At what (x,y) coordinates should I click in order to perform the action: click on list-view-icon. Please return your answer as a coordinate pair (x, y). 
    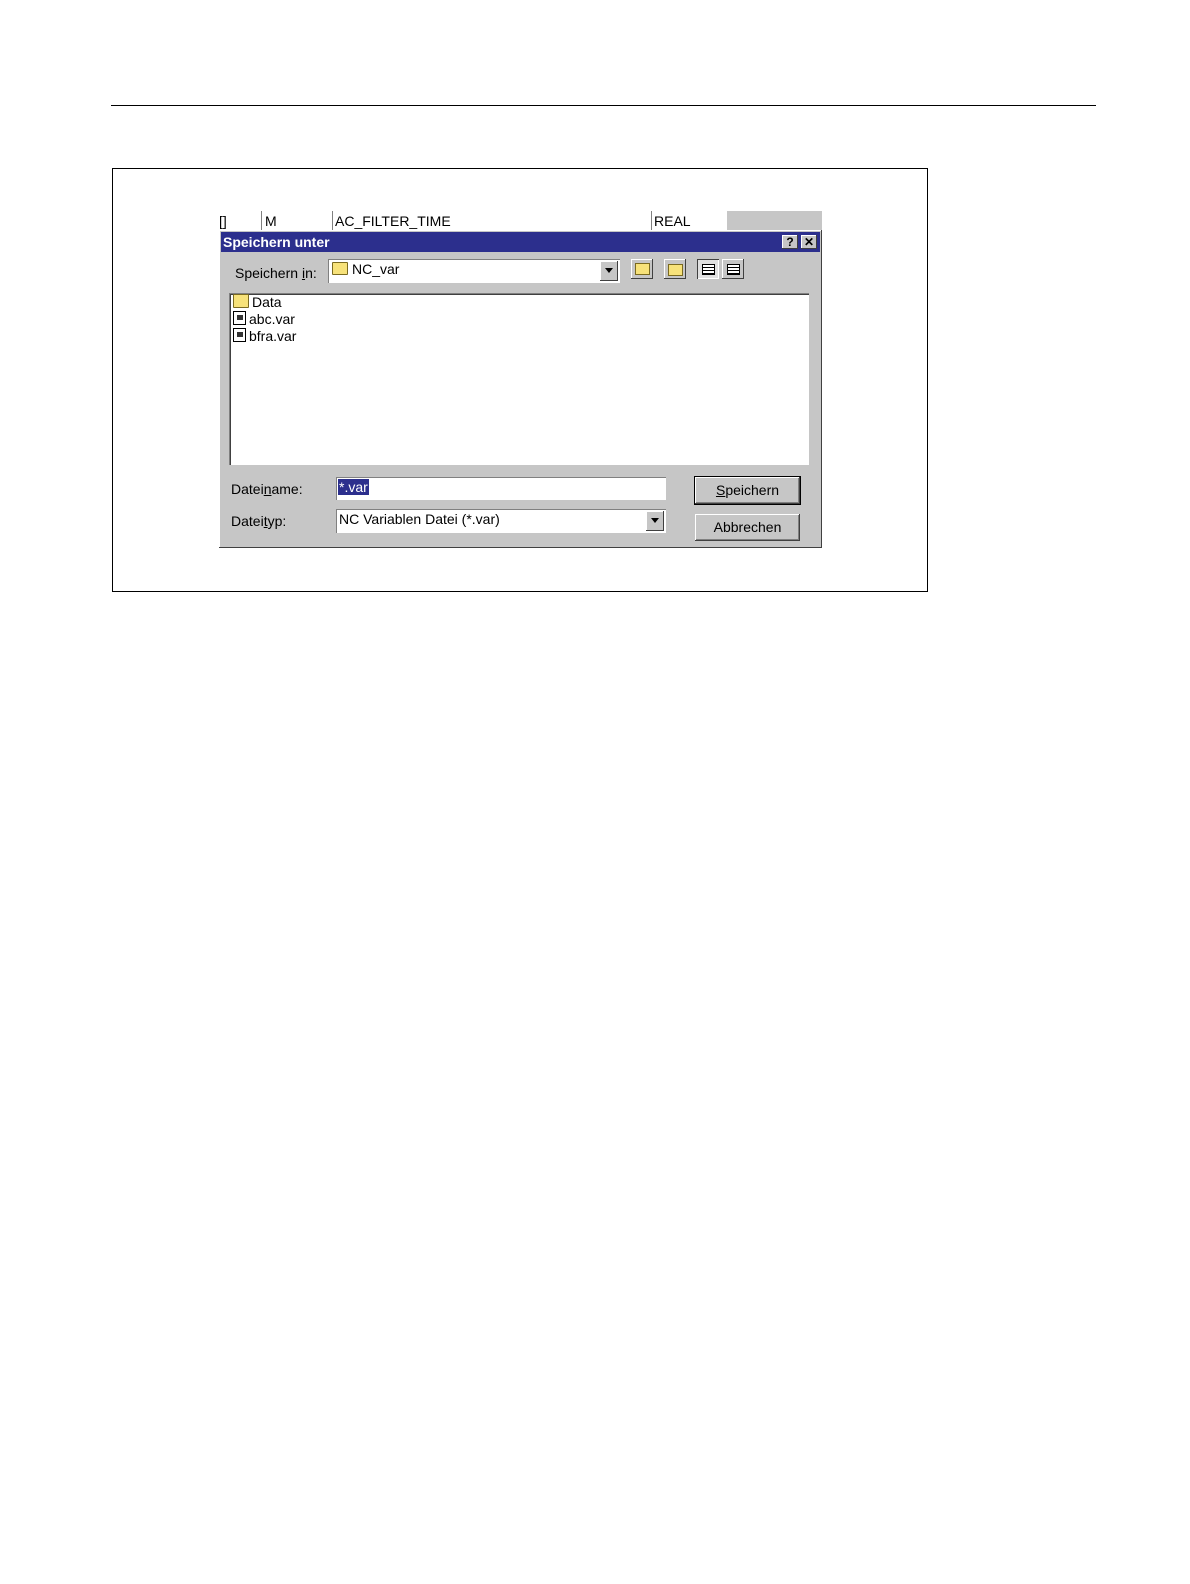
    Looking at the image, I should click on (708, 269).